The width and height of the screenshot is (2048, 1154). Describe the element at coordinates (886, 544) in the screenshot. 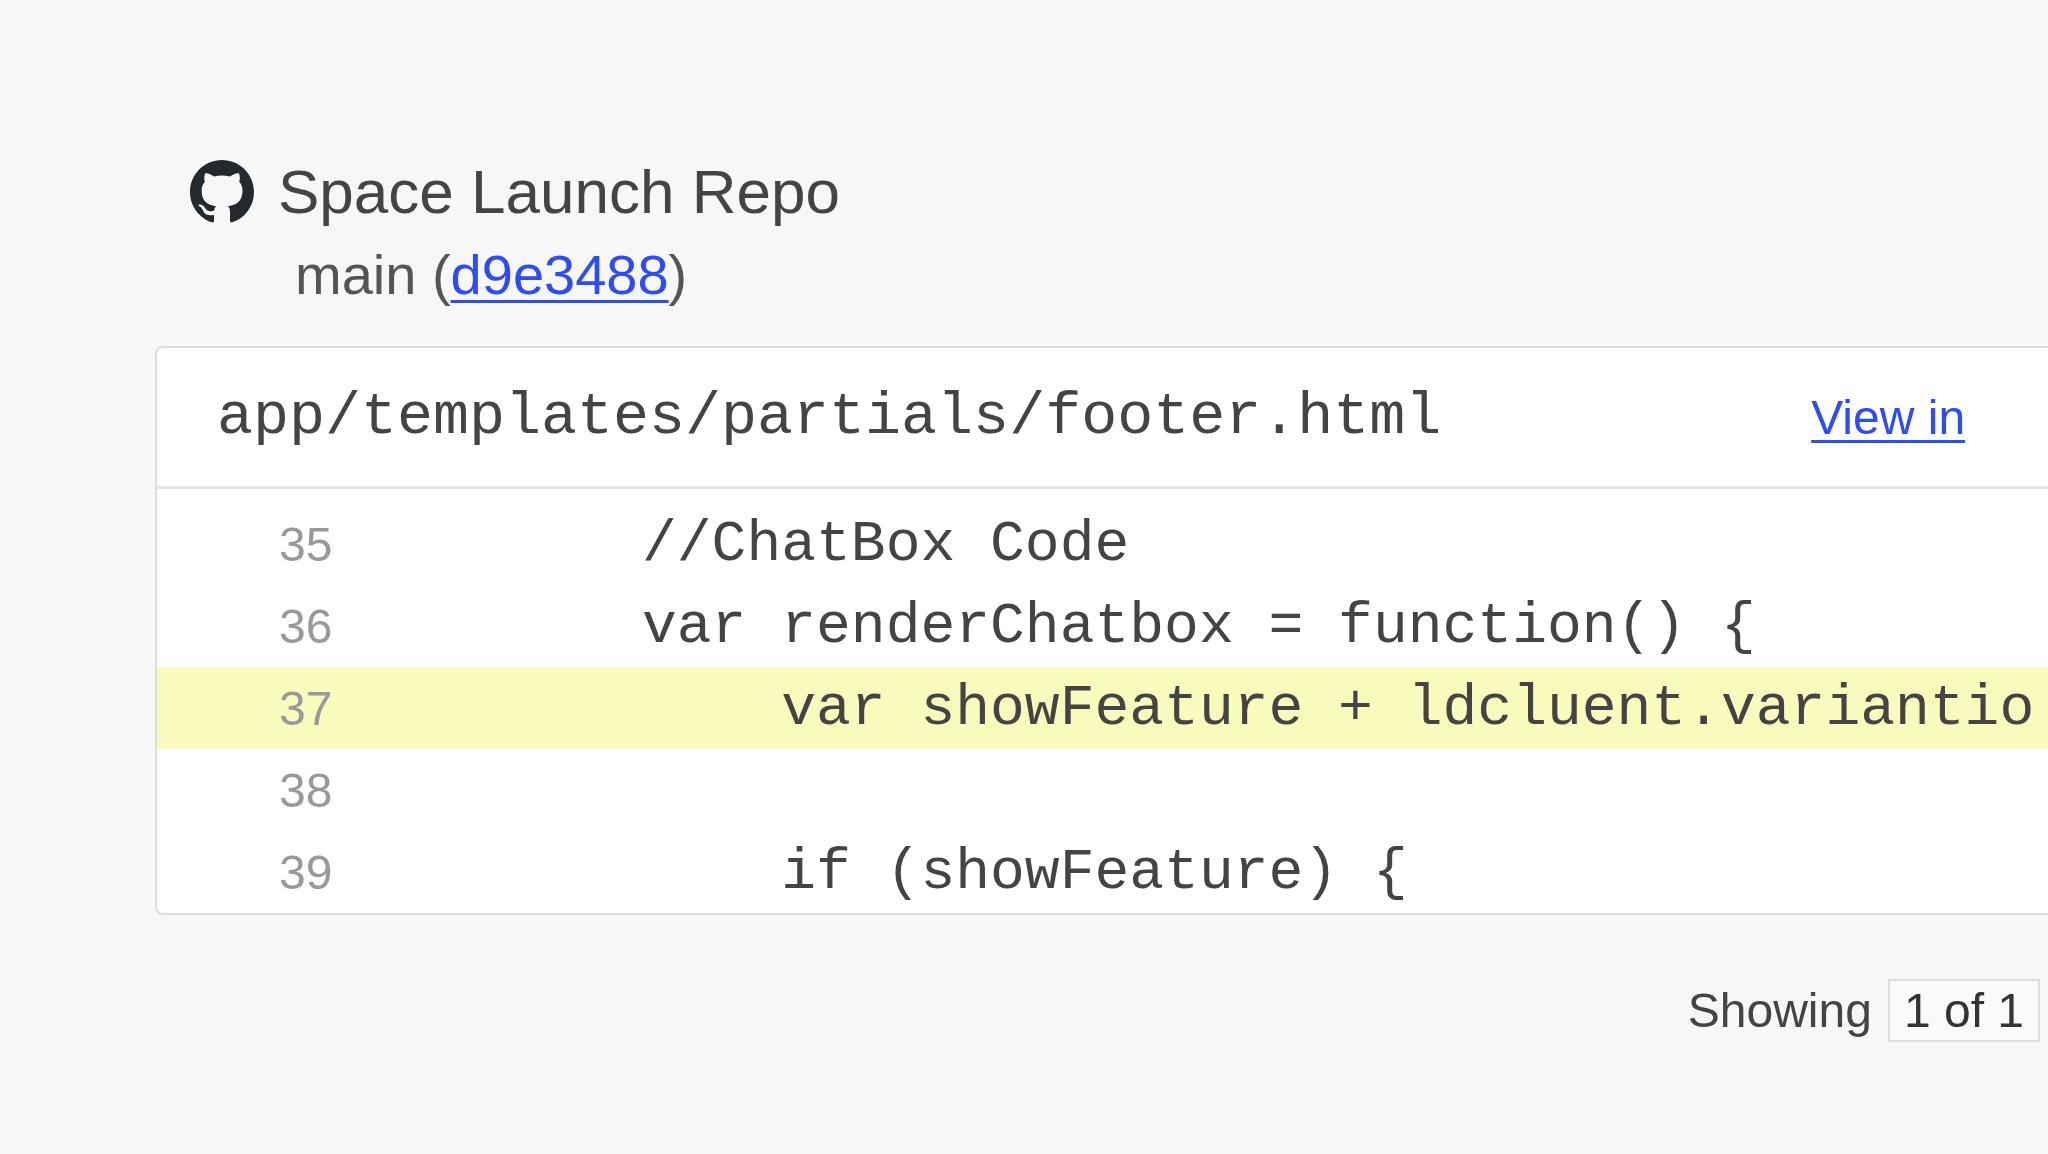

I see `code-text: //ChatBox Code` at that location.